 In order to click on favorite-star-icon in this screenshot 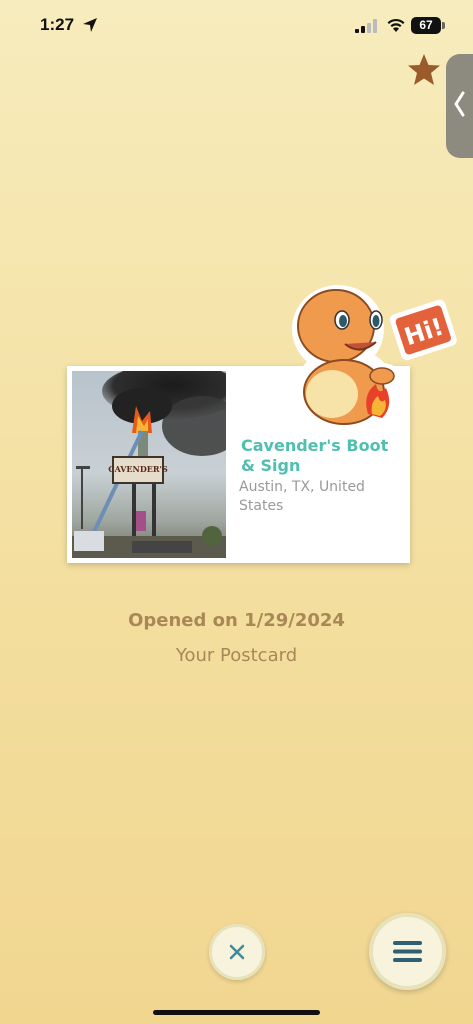, I will do `click(424, 70)`.